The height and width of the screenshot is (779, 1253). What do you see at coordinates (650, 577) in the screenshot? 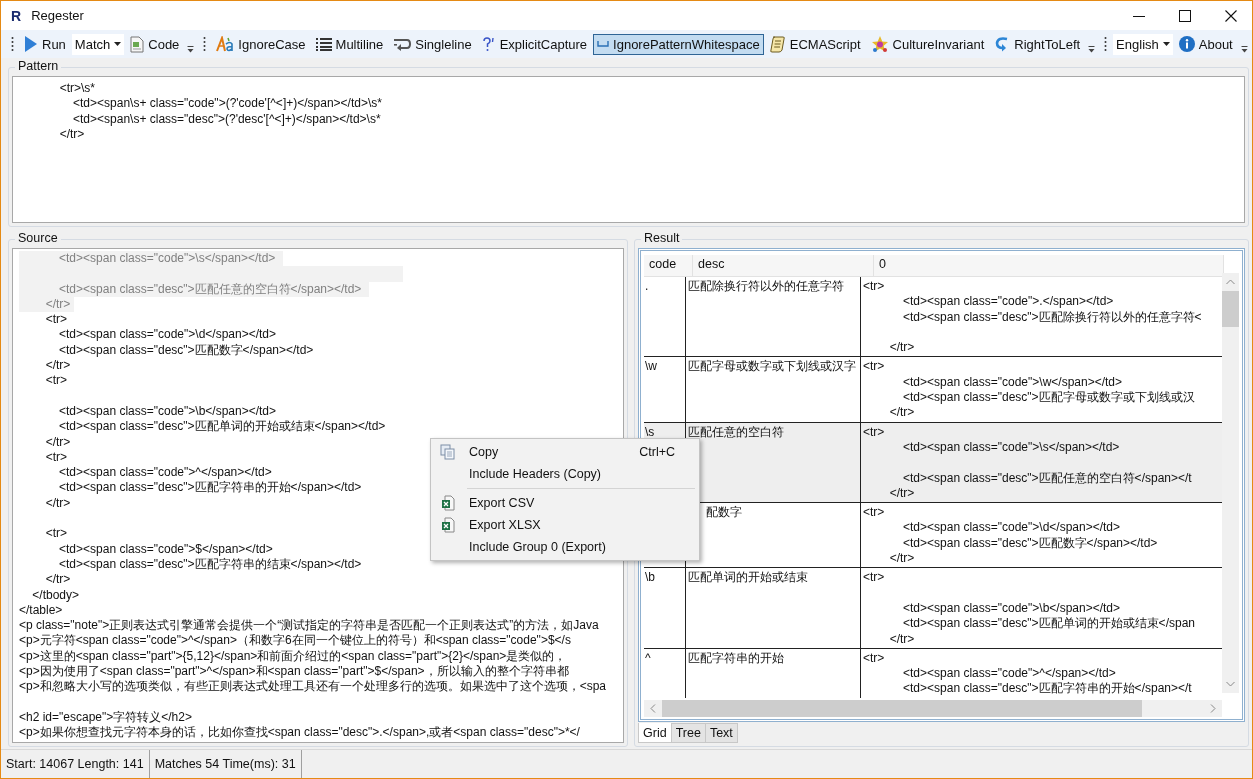
I see `table-cell: \b` at bounding box center [650, 577].